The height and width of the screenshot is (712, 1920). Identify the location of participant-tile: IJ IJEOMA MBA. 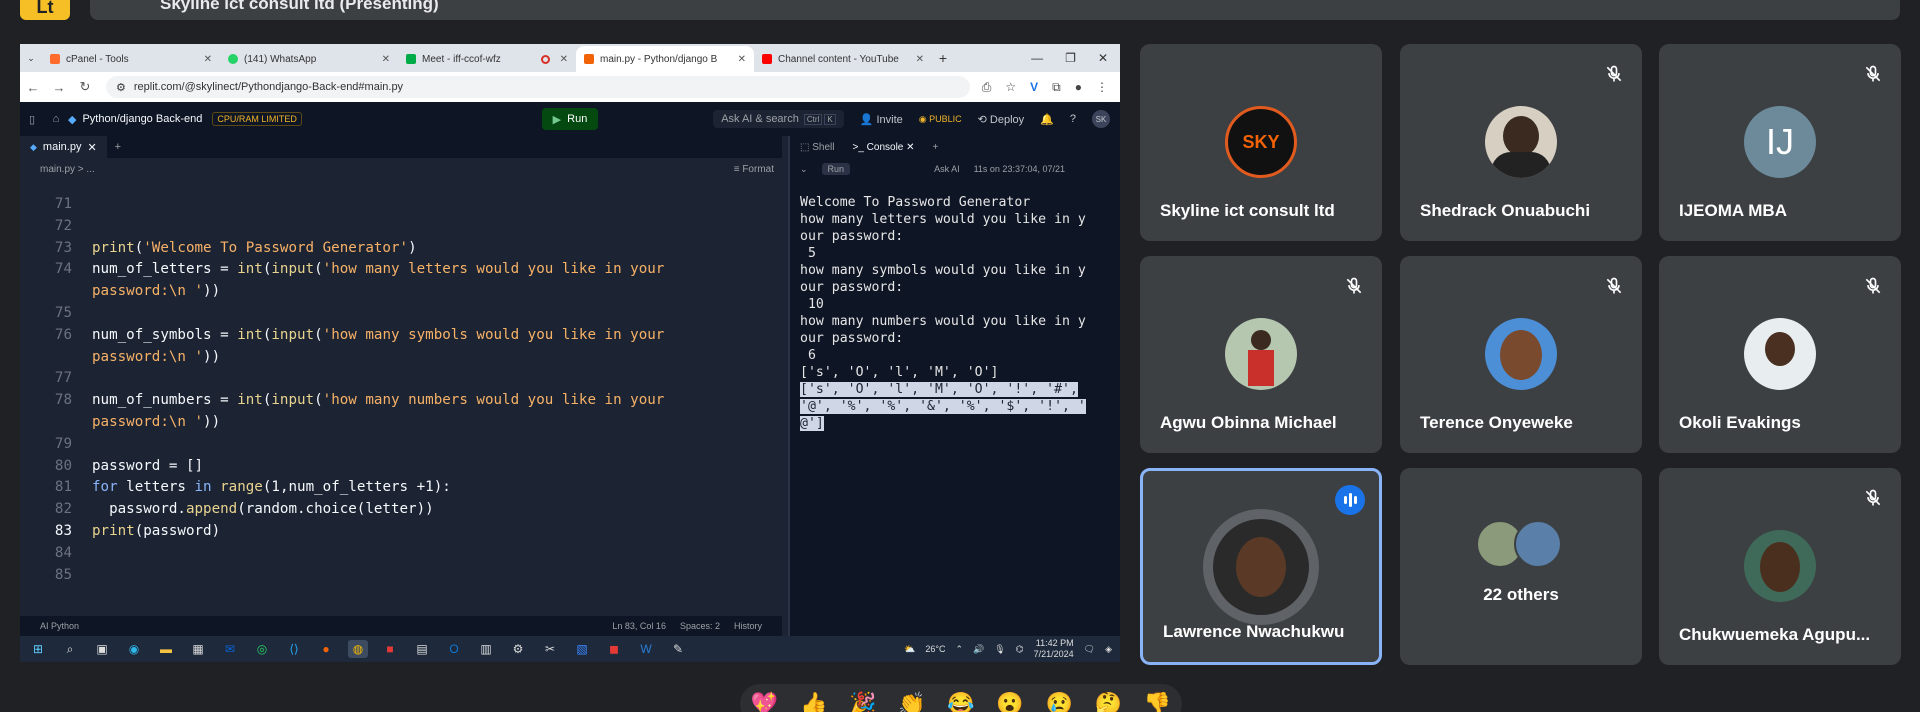
(1780, 142).